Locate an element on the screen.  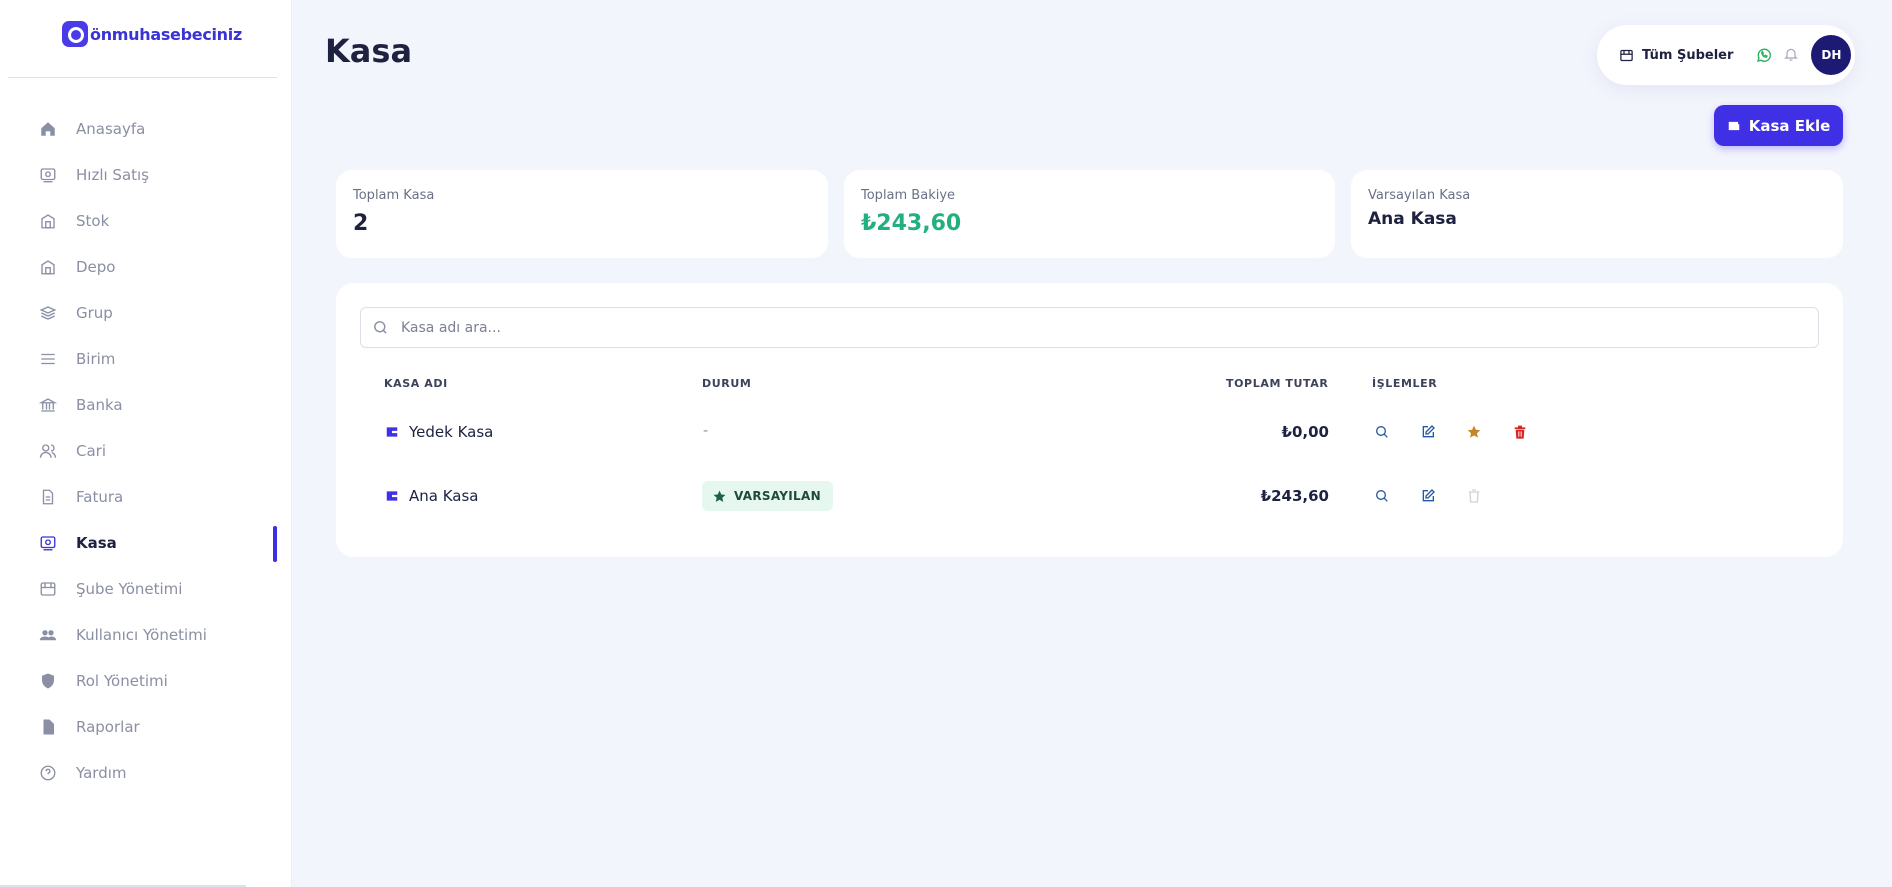
table-row: Ana Kasa VARSAYILAN ₺243,60 is located at coordinates (1089, 497).